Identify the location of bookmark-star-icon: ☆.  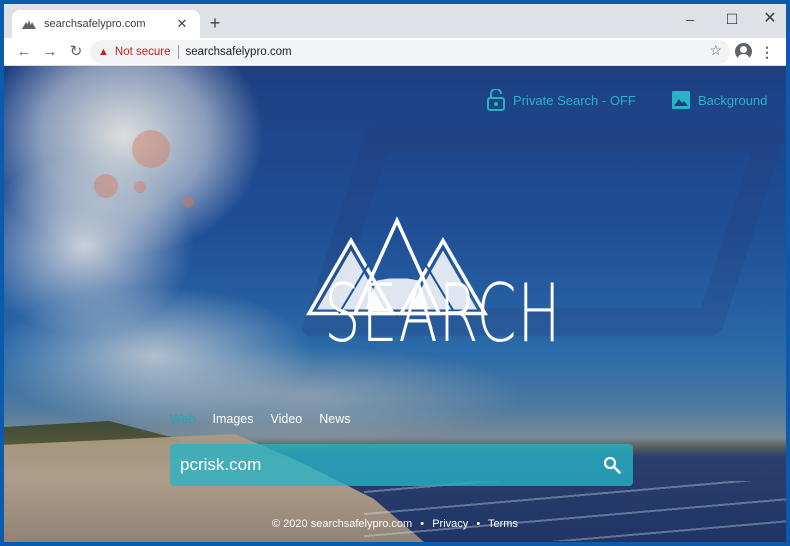
(715, 50).